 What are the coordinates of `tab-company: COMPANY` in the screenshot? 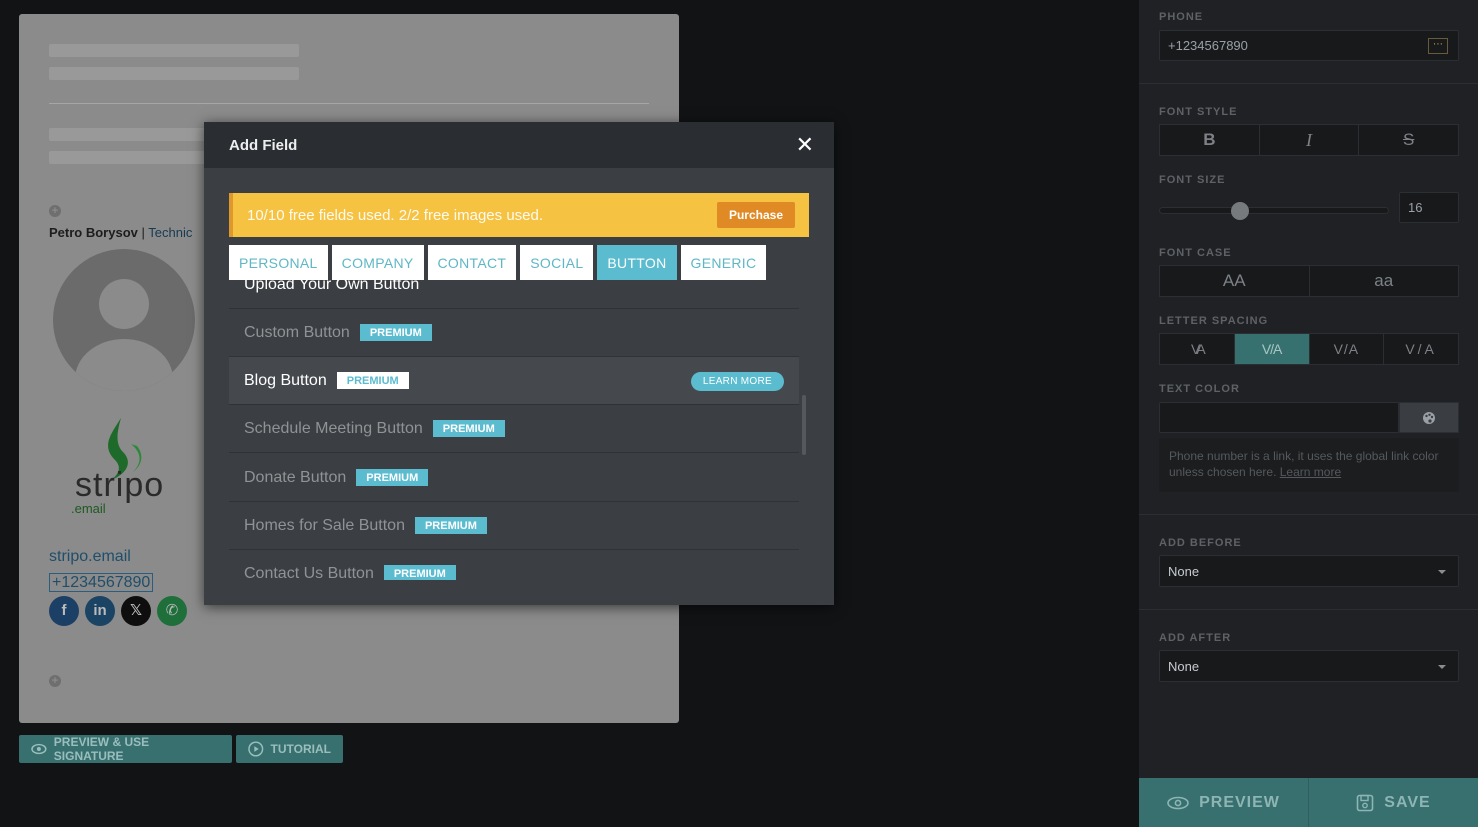 It's located at (377, 262).